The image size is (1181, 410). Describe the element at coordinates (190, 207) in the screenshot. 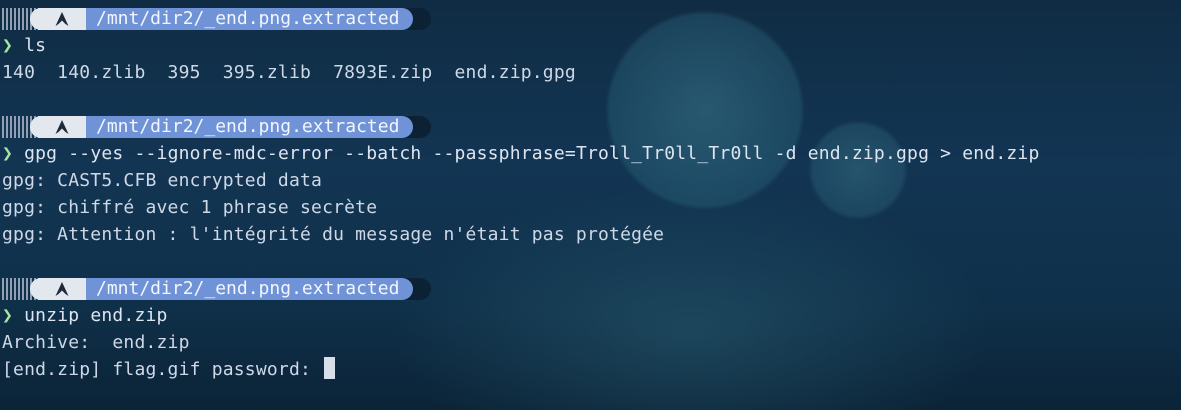

I see `output-line: gpg: chiffré avec 1 phrase secrète` at that location.